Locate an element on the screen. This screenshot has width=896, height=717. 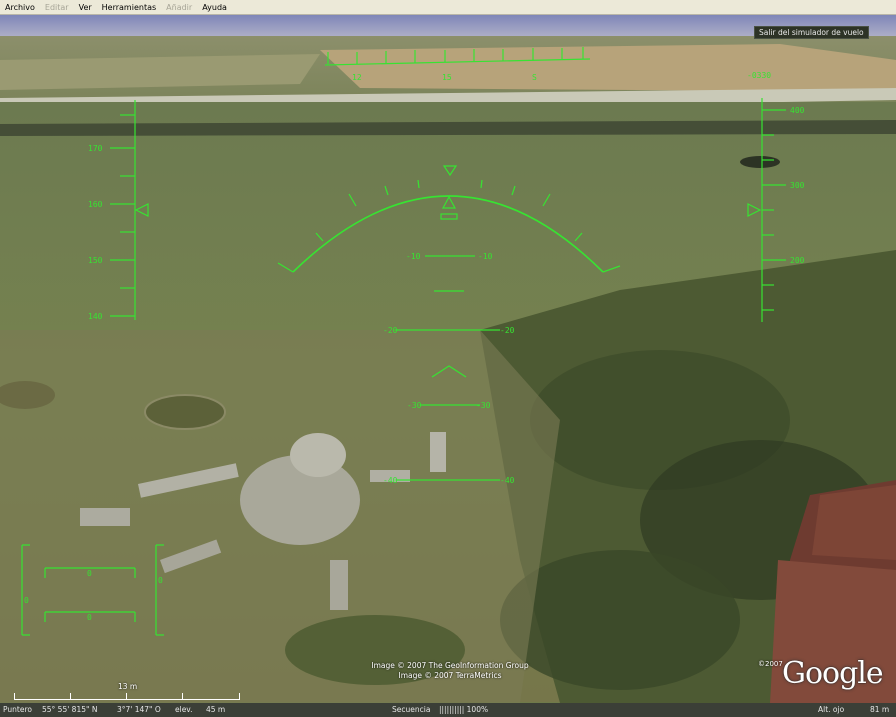
menu-ayuda: Ayuda is located at coordinates (214, 7).